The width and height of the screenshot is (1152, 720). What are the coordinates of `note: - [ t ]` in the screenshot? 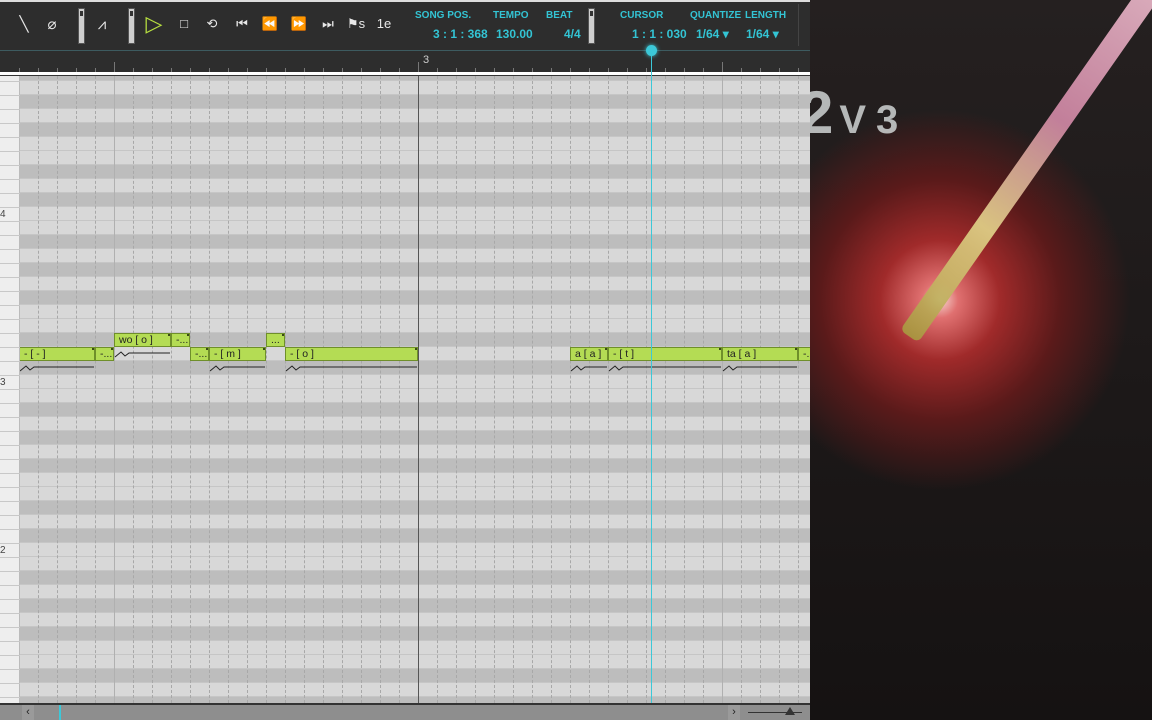 It's located at (665, 354).